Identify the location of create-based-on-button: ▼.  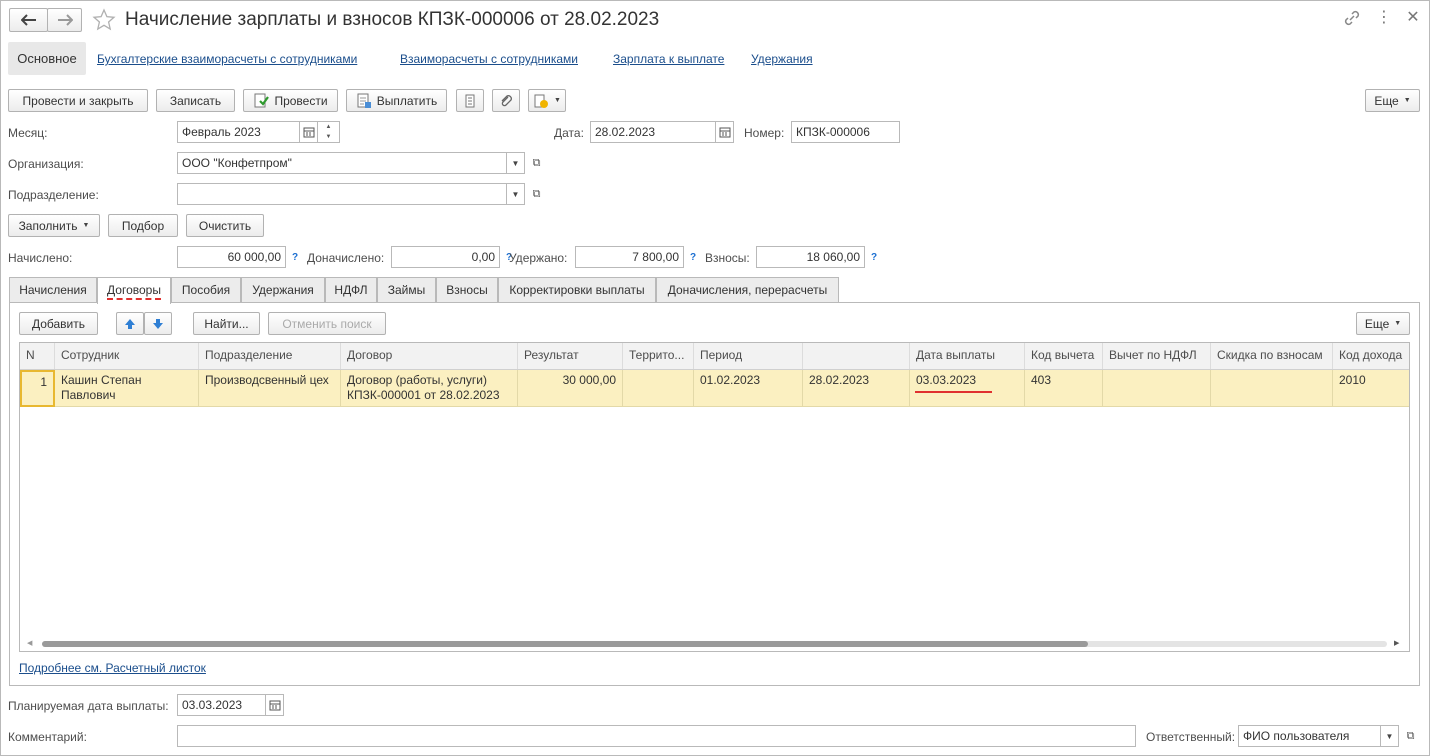
(547, 100).